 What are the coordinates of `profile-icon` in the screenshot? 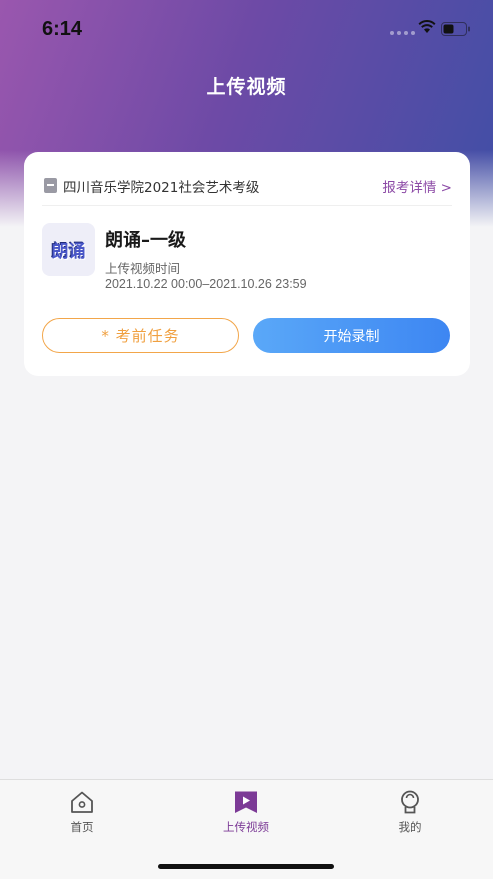 It's located at (410, 802).